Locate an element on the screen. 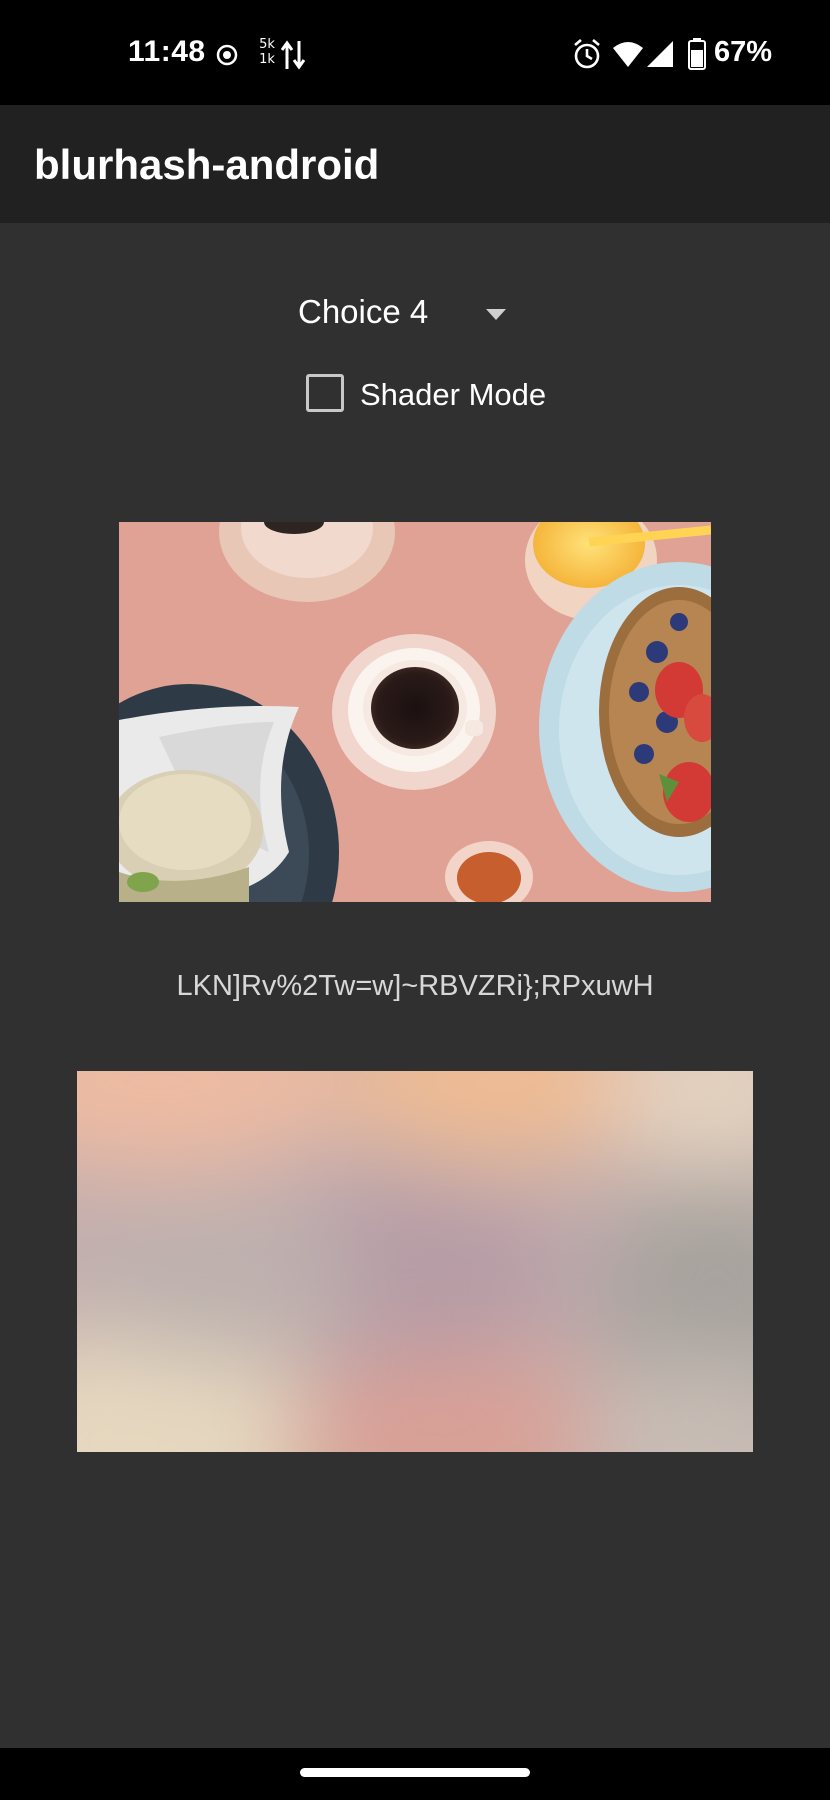 This screenshot has height=1800, width=830. signal-icon is located at coordinates (660, 54).